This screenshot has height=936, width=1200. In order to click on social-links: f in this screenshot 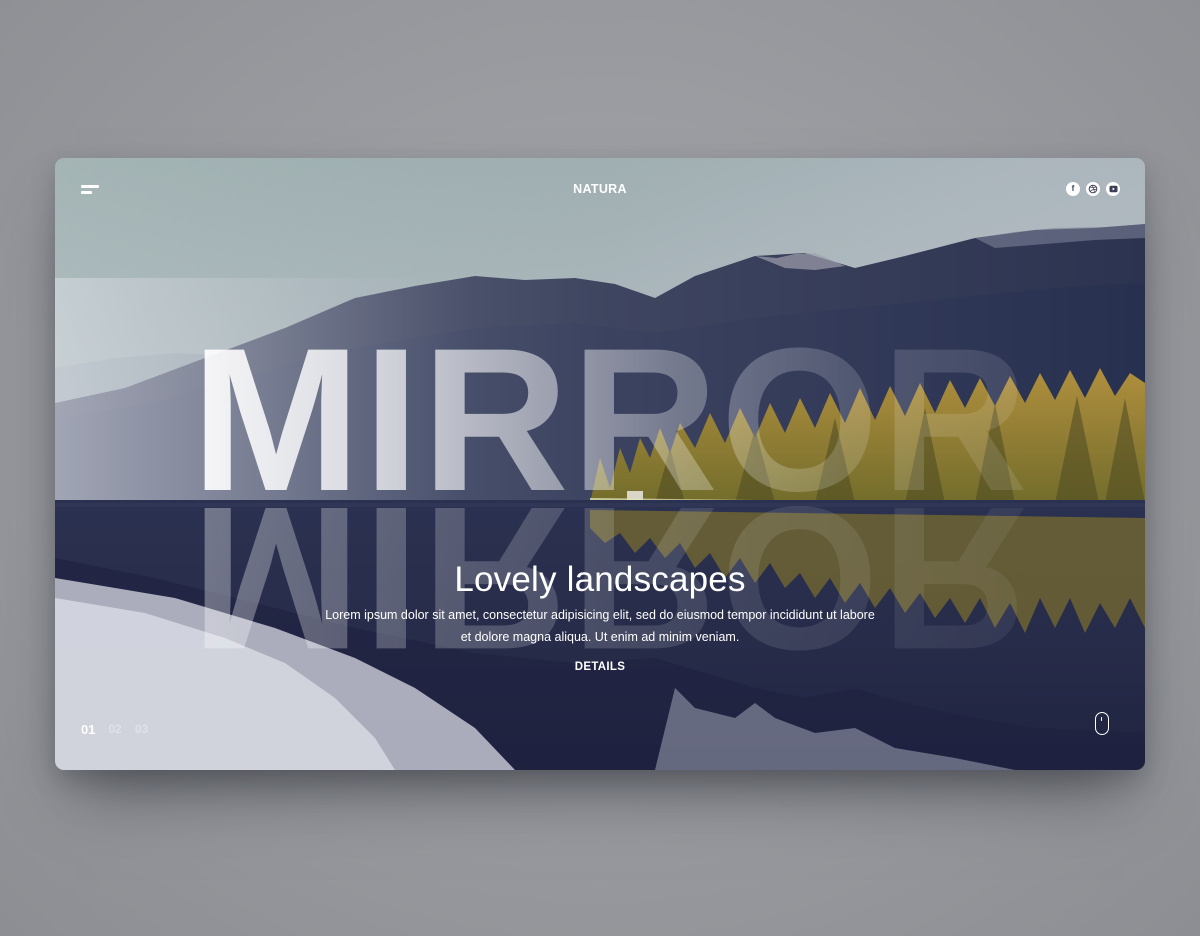, I will do `click(1093, 189)`.